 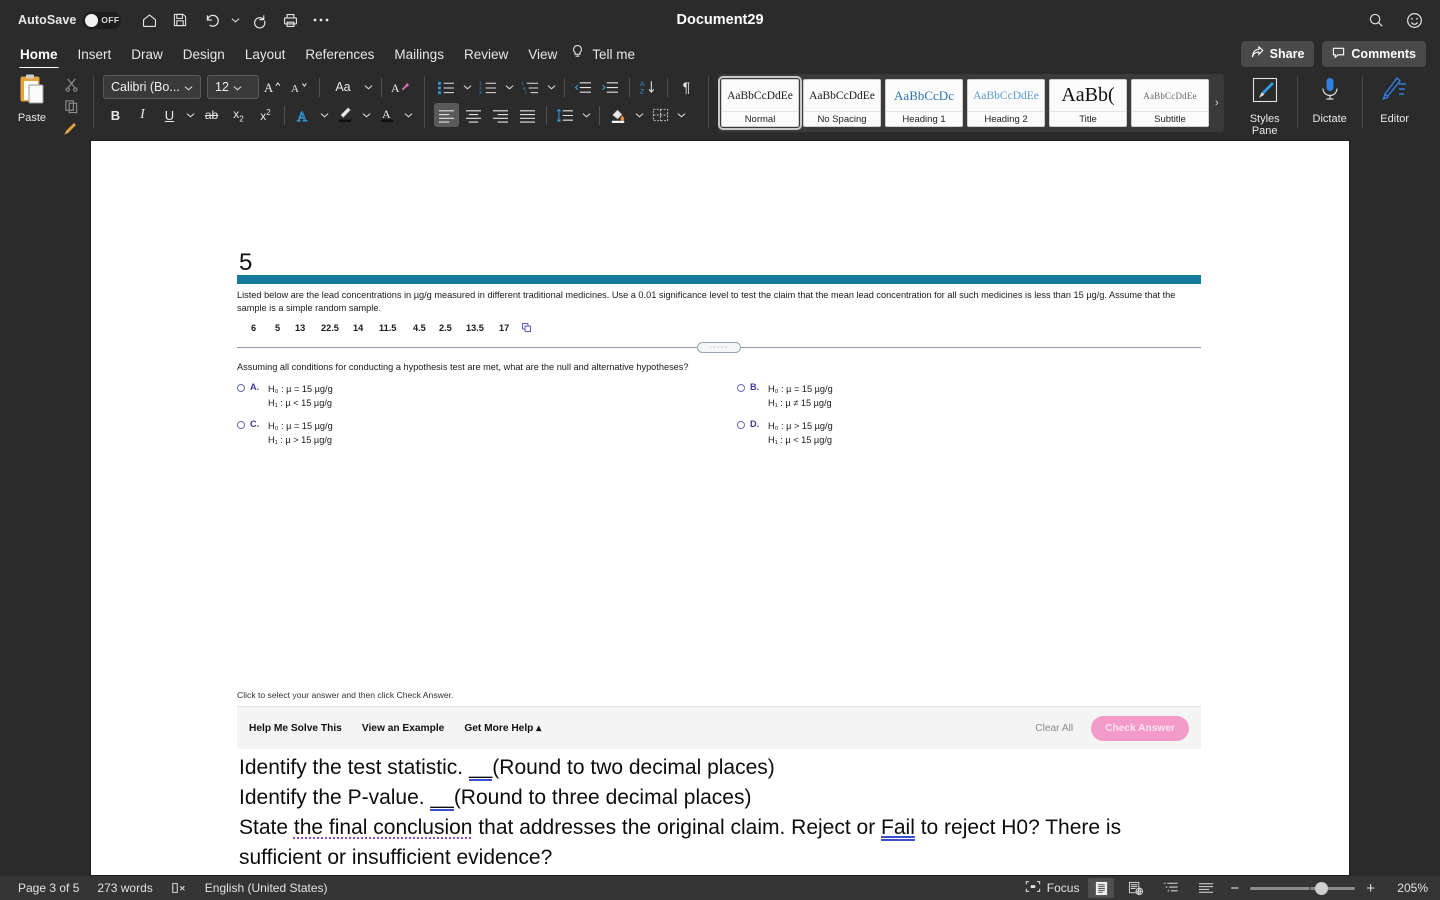 What do you see at coordinates (345, 115) in the screenshot?
I see `highlight-color-icon` at bounding box center [345, 115].